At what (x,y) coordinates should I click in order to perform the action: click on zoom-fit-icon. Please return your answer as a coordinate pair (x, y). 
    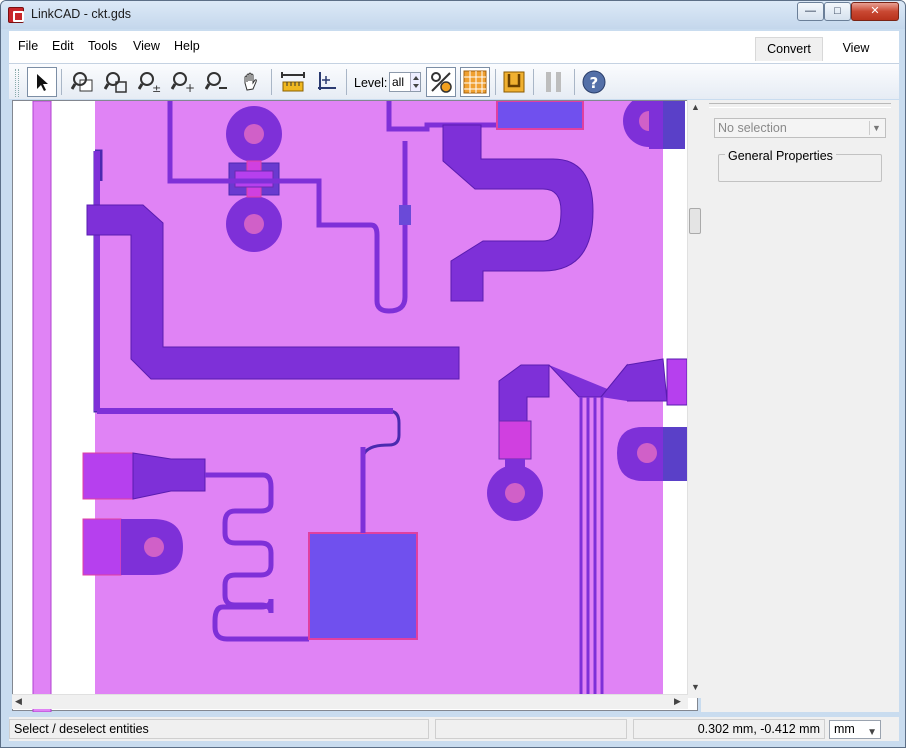
    Looking at the image, I should click on (116, 82).